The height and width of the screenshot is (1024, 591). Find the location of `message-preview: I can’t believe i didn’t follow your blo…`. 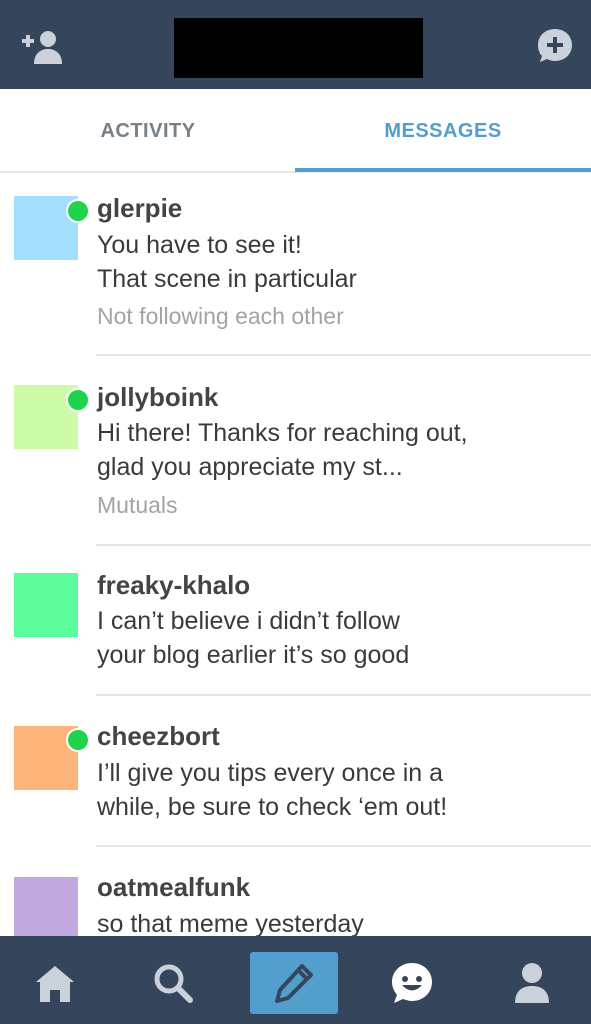

message-preview: I can’t believe i didn’t follow your blo… is located at coordinates (337, 638).